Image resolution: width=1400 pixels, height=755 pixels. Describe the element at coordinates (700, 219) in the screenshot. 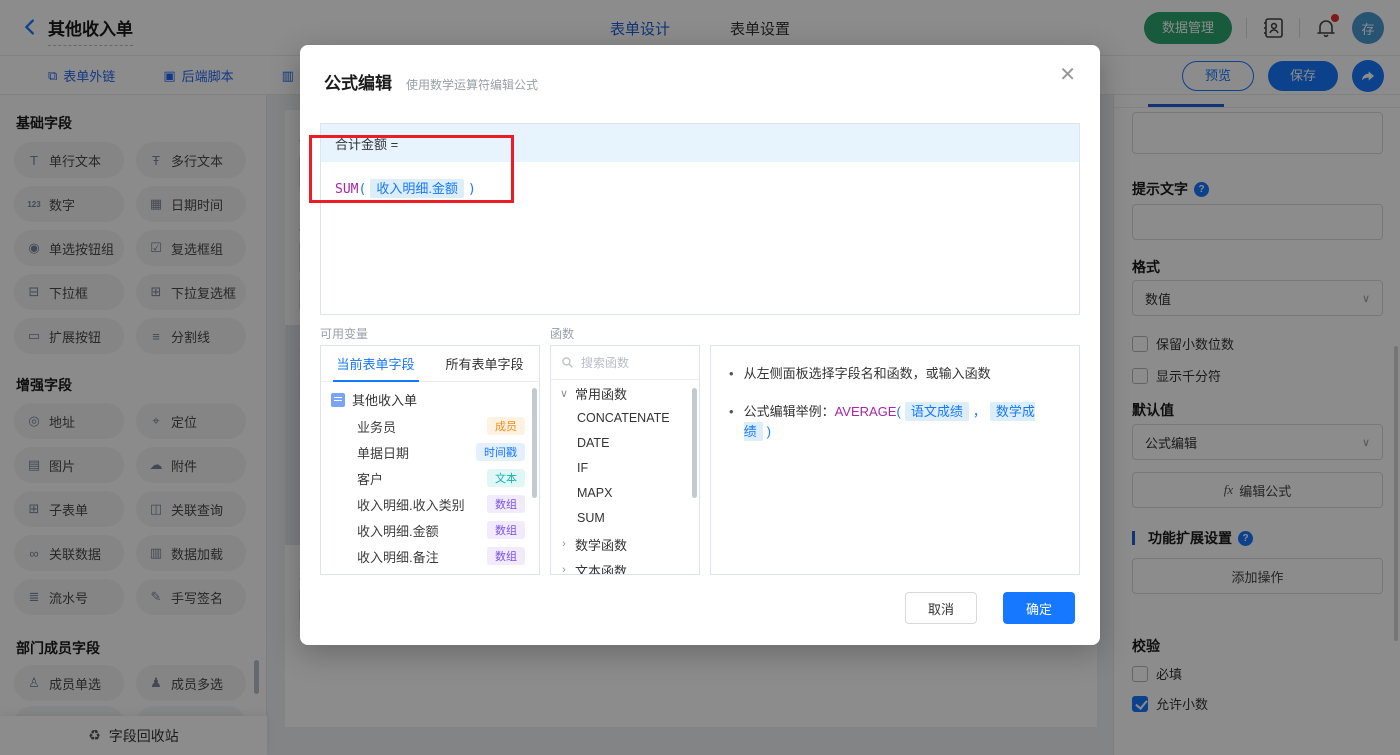

I see `formula-editor: 合计金额 = SUM(收入明细.金额)` at that location.